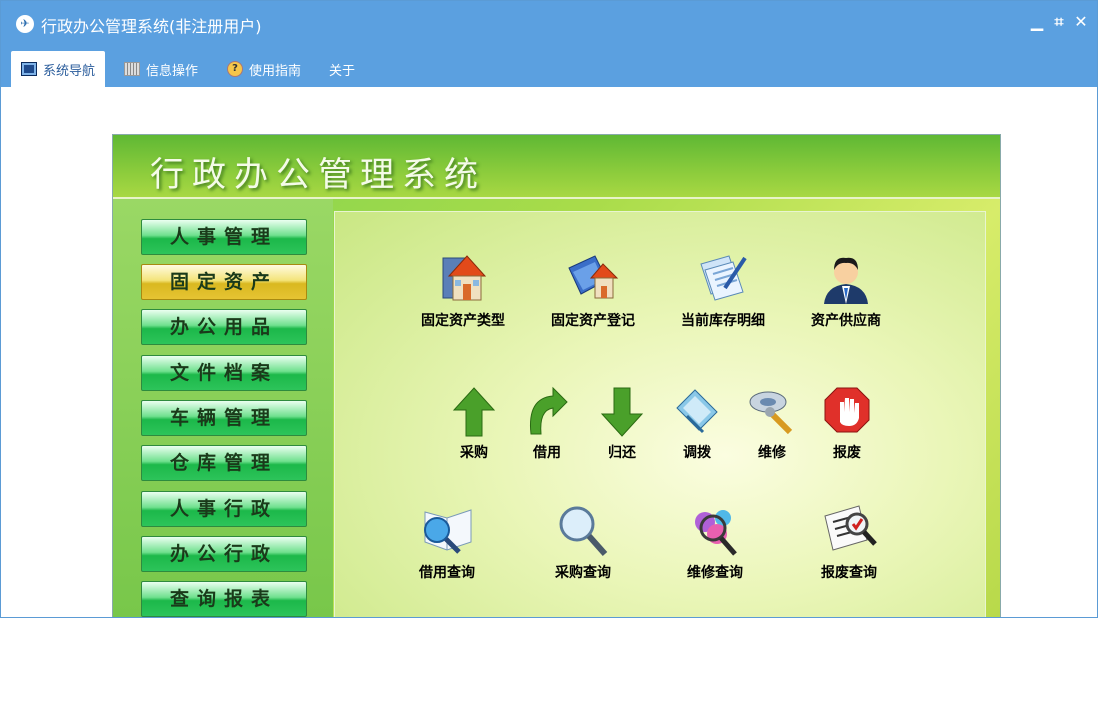  Describe the element at coordinates (224, 554) in the screenshot. I see `sidebar-item-office-admin: 办公行政` at that location.